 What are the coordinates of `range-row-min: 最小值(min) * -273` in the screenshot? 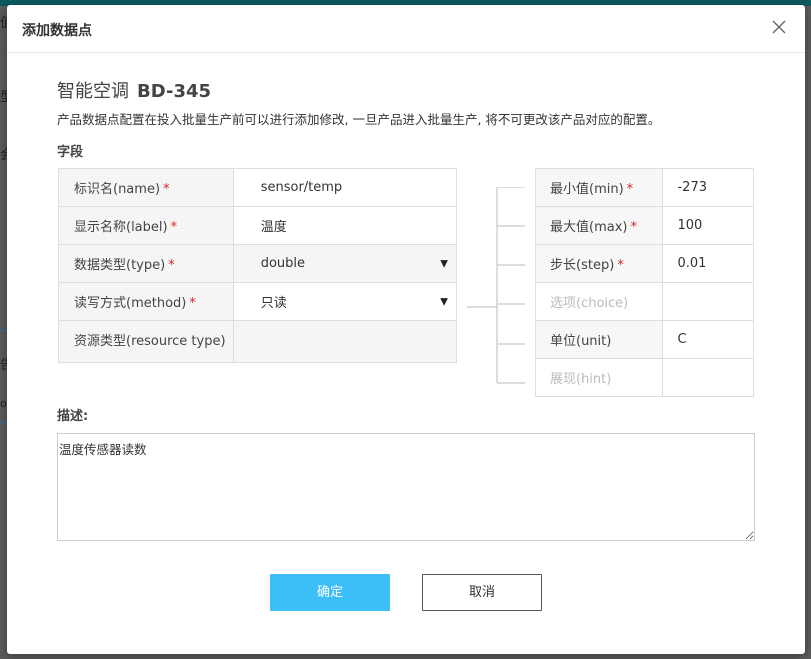 It's located at (644, 187).